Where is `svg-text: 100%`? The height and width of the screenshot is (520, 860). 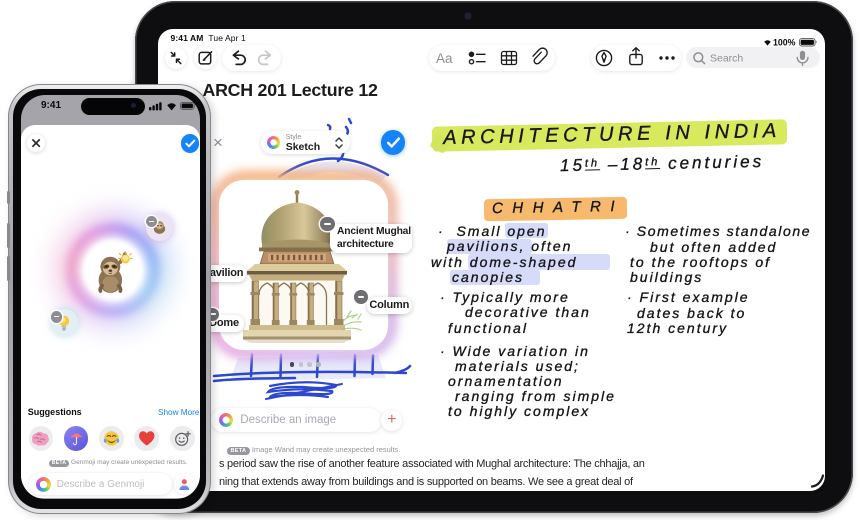 svg-text: 100% is located at coordinates (784, 41).